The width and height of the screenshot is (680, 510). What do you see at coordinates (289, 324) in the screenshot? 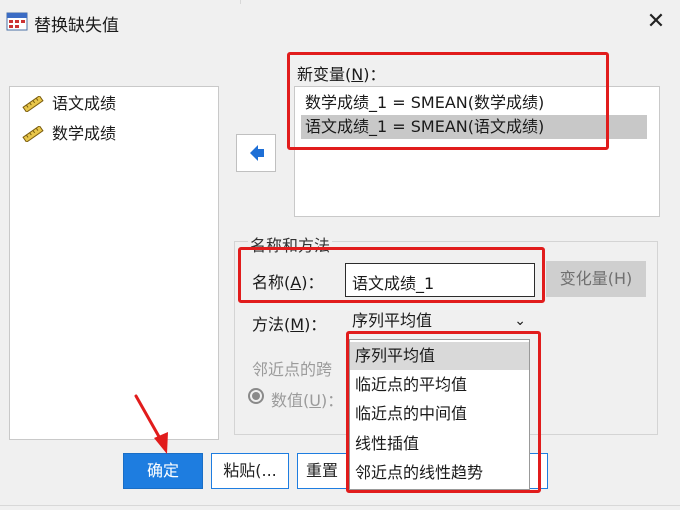
I see `method-label: 方法(M)：` at bounding box center [289, 324].